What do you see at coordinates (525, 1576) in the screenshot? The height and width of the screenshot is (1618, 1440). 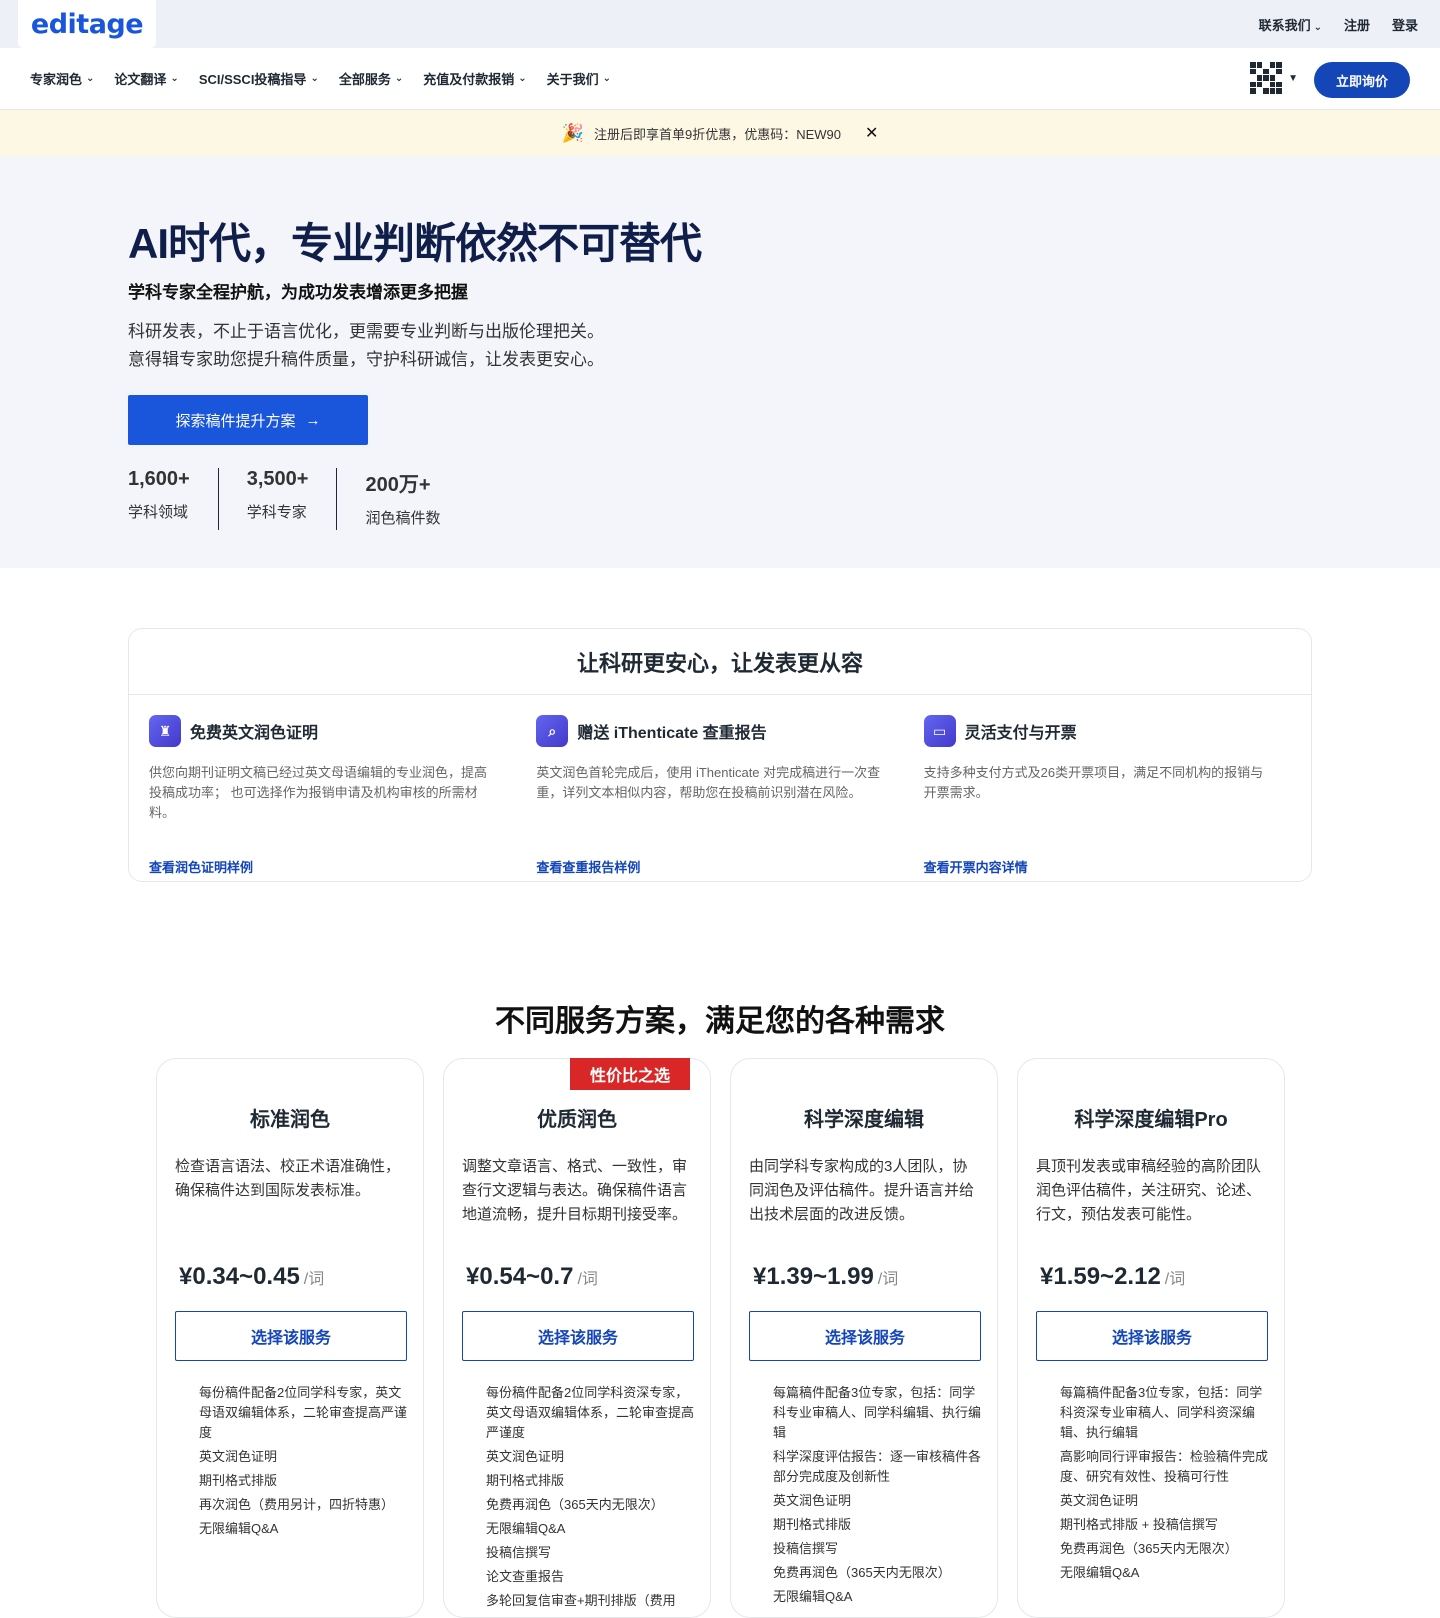 I see `plan-feature: 论文查重报告` at bounding box center [525, 1576].